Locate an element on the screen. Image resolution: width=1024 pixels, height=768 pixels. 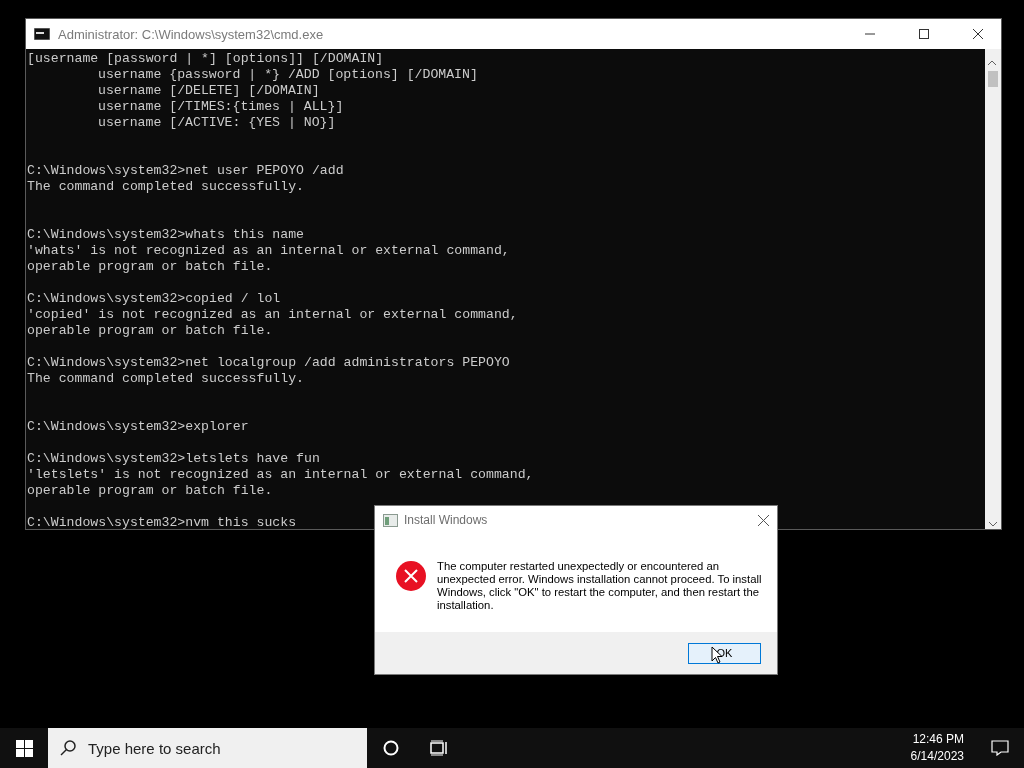
error-message: The computer restarted unexpectedly or encountered an unexpected error. Windows installation cannot proceed. To install Windows, click "OK" to restart the computer, and then restart the installation. is located at coordinates (600, 586).